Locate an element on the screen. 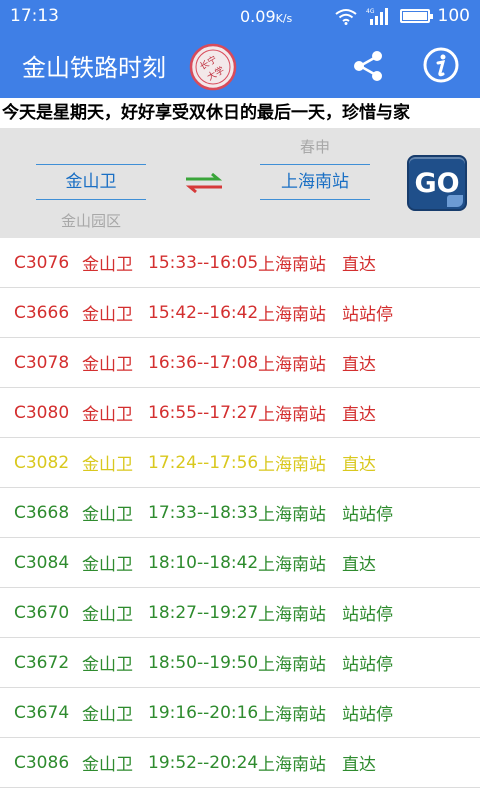  train-row: C3078 金山卫 16:36--17:08 上海南站 直达 is located at coordinates (240, 363).